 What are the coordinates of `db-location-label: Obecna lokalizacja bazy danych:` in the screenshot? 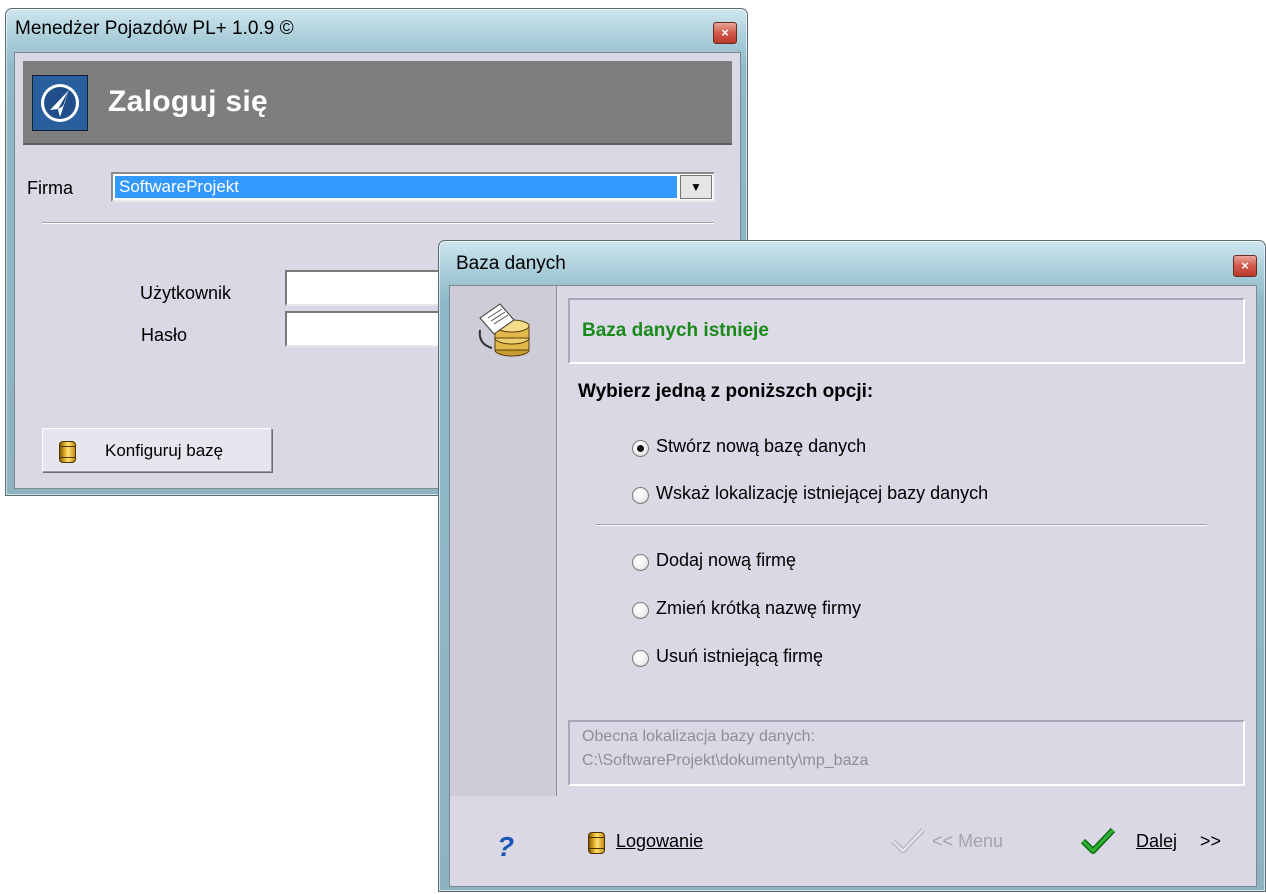 It's located at (699, 736).